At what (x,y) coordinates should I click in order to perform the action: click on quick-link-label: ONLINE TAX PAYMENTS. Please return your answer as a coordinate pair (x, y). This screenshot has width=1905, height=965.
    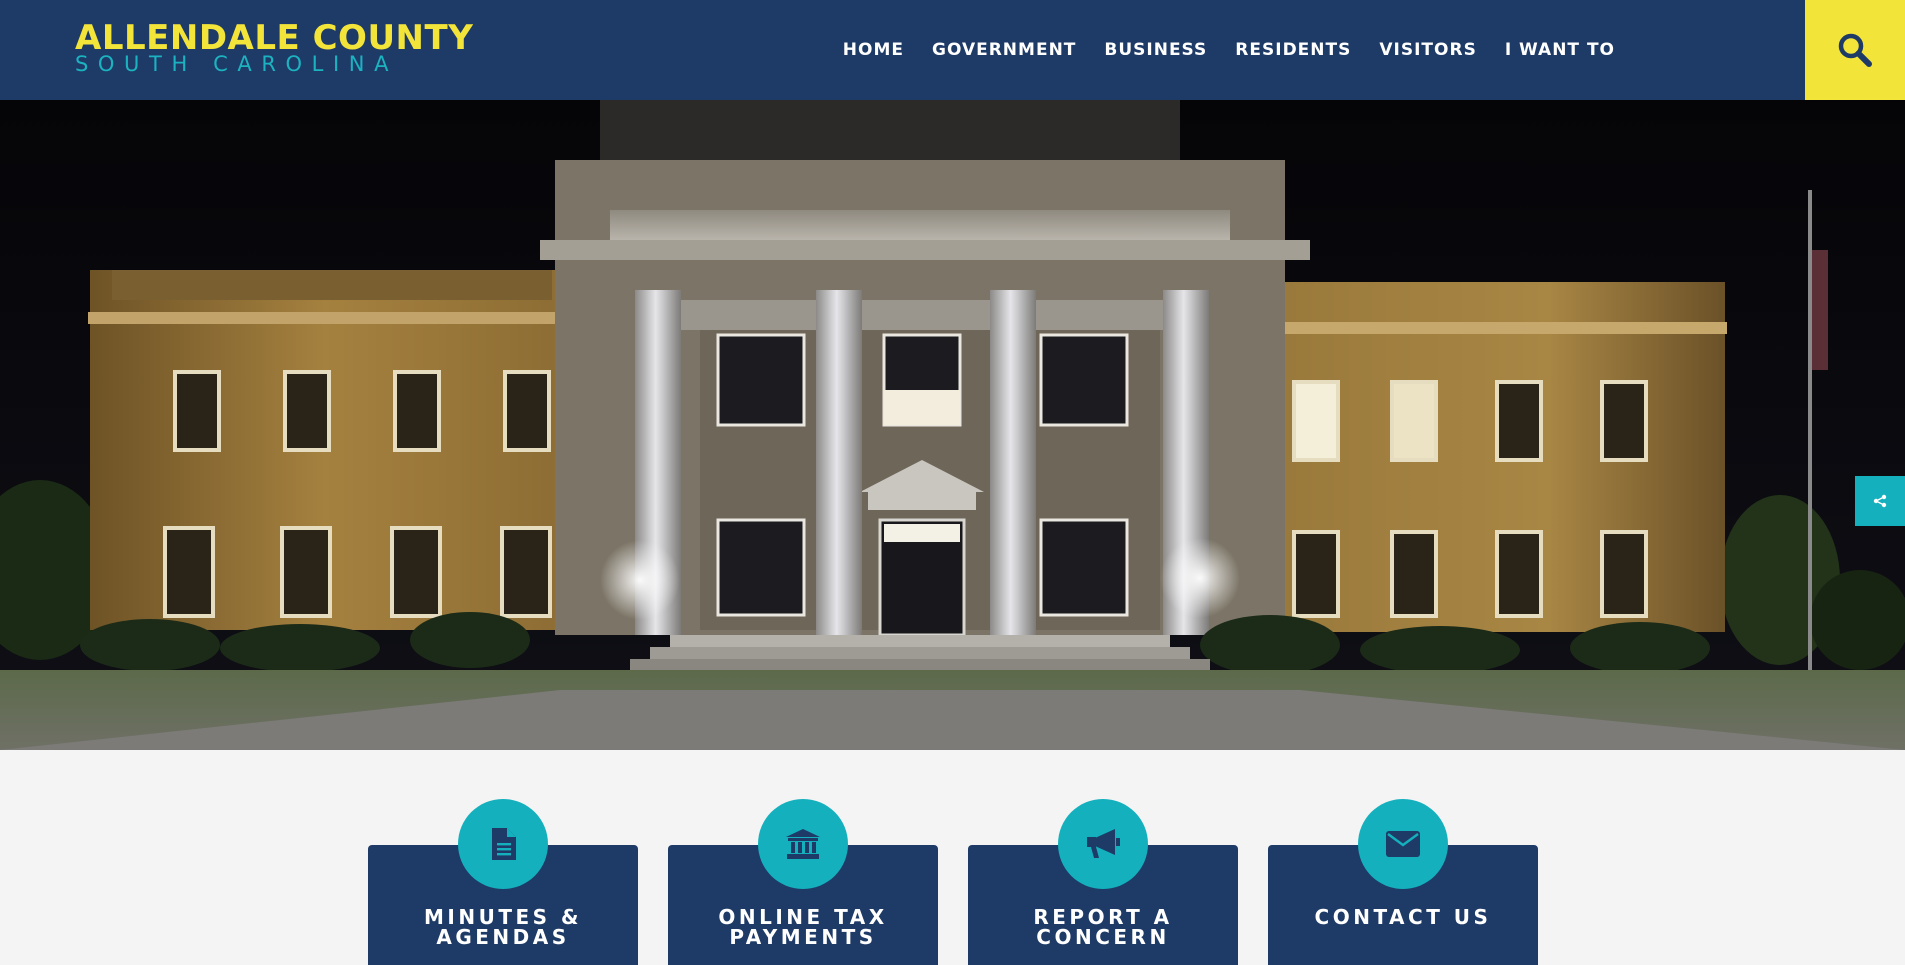
    Looking at the image, I should click on (803, 927).